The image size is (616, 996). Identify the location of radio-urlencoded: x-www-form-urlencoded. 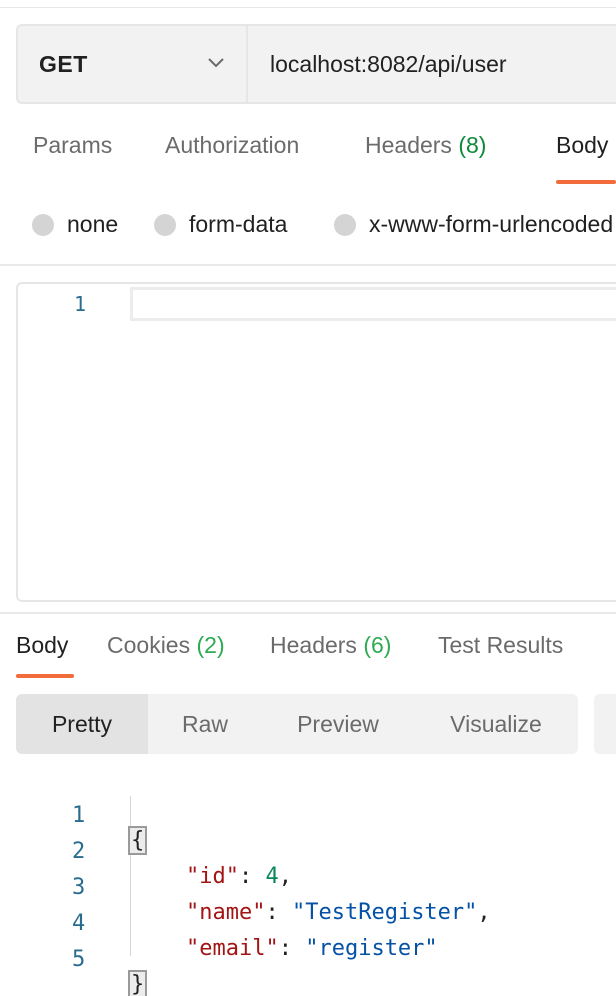
(473, 224).